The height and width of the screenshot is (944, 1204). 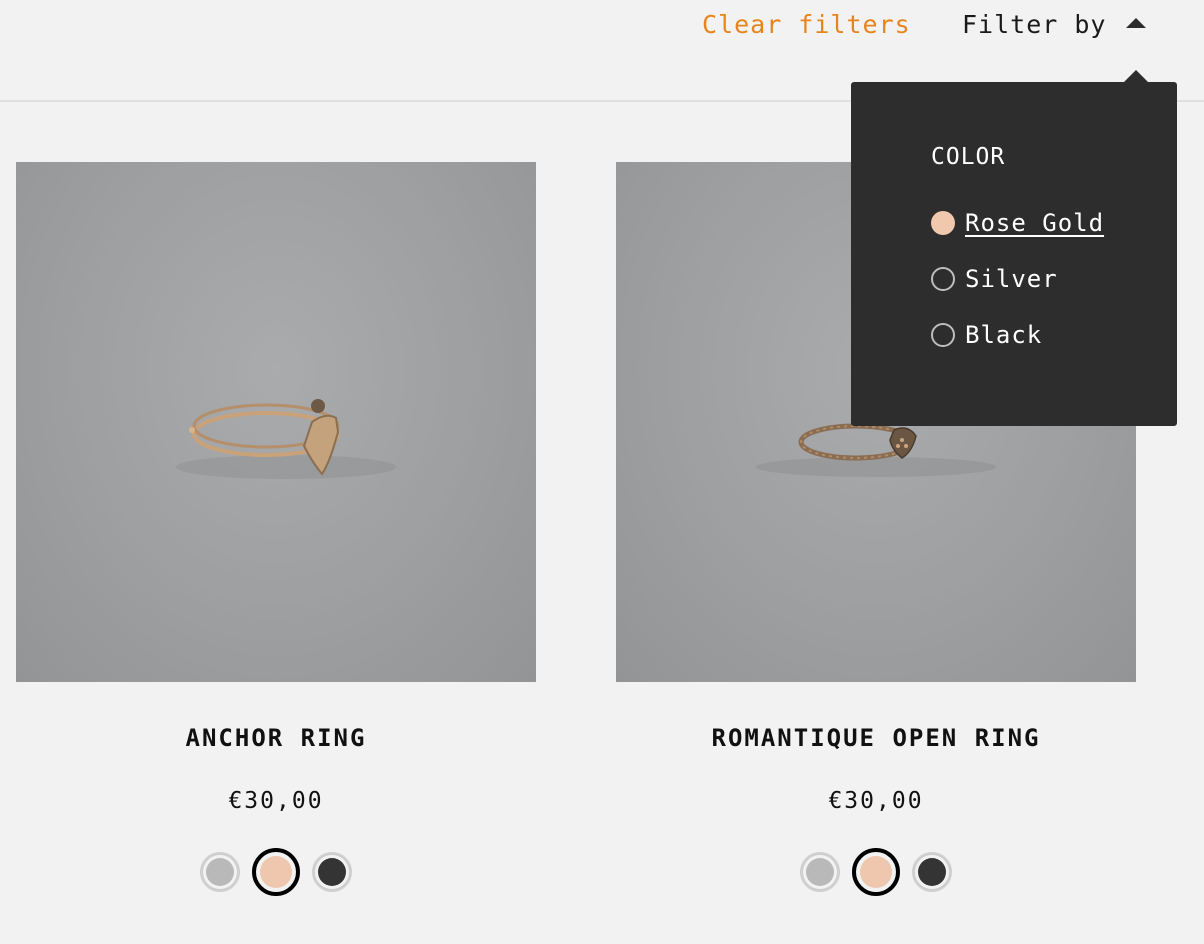 What do you see at coordinates (876, 738) in the screenshot?
I see `product-name: ROMANTIQUE OPEN RING` at bounding box center [876, 738].